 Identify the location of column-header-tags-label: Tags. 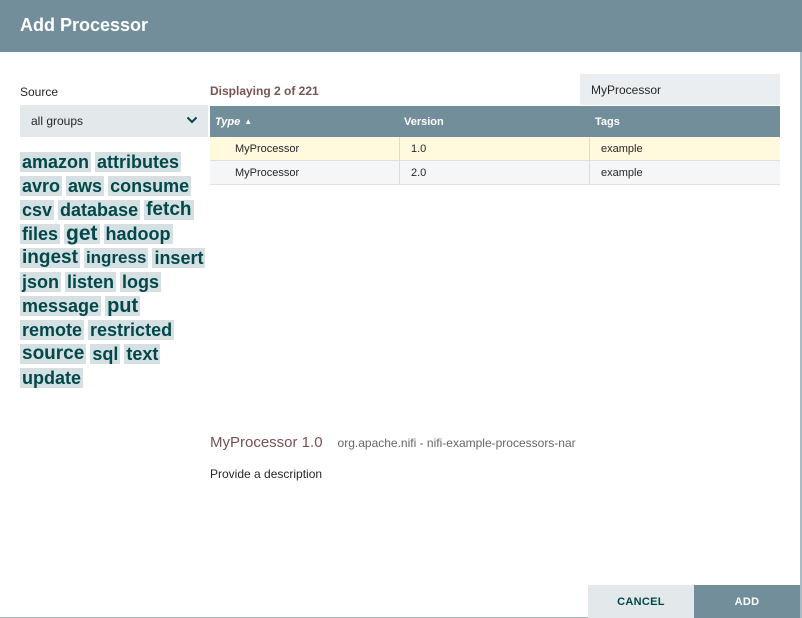
(607, 121).